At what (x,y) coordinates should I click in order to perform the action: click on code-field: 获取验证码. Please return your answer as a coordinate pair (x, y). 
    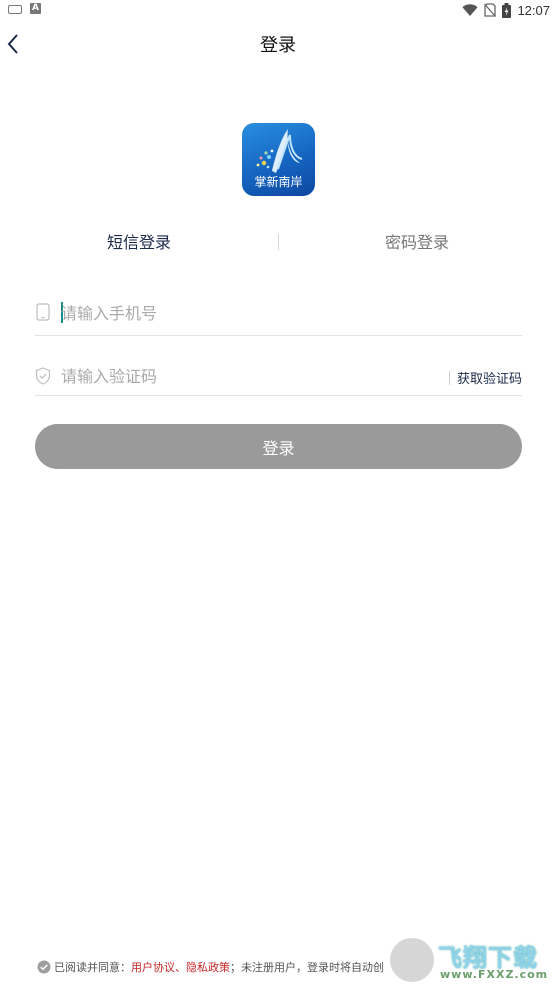
    Looking at the image, I should click on (278, 377).